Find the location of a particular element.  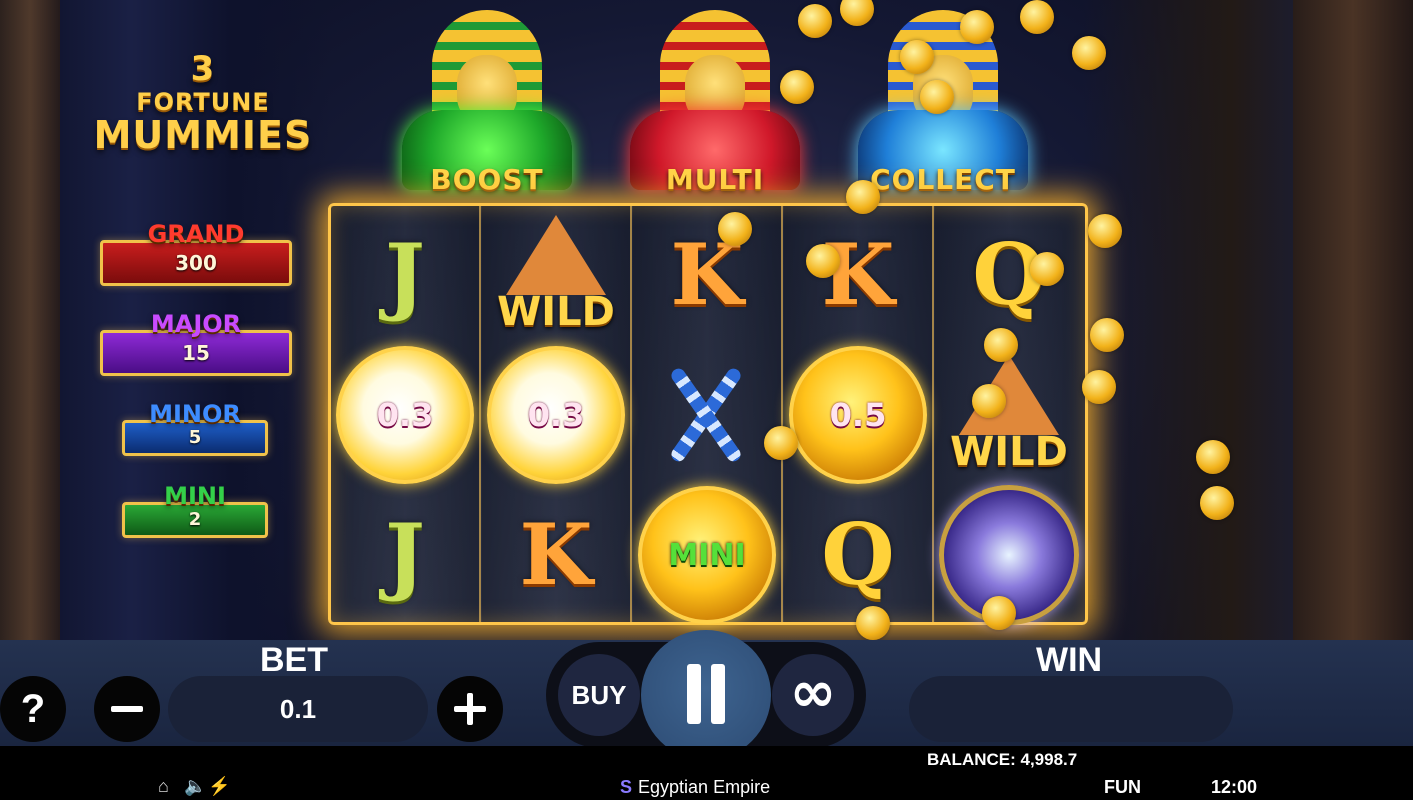

game-name: S Egyptian Empire is located at coordinates (695, 787).